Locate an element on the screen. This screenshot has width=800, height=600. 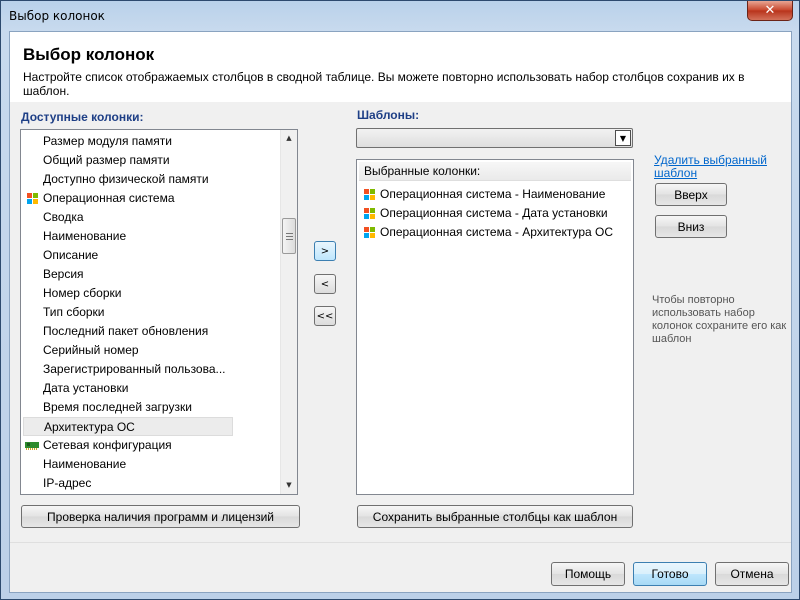
list-item-label: Описание is located at coordinates (71, 255).